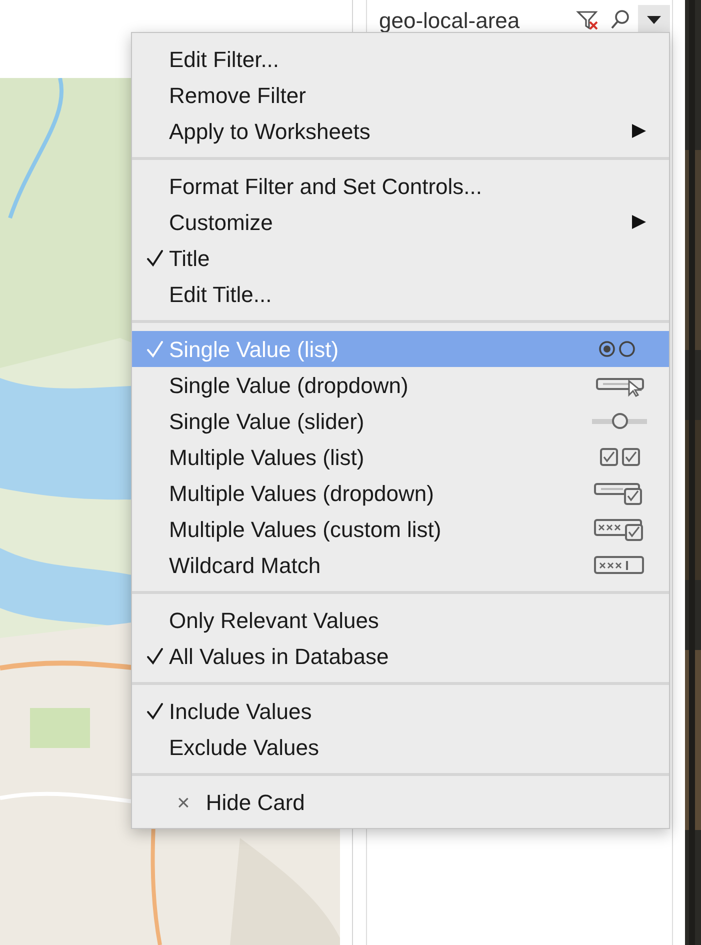 Image resolution: width=701 pixels, height=945 pixels. Describe the element at coordinates (400, 95) in the screenshot. I see `menu-item: Remove Filter` at that location.